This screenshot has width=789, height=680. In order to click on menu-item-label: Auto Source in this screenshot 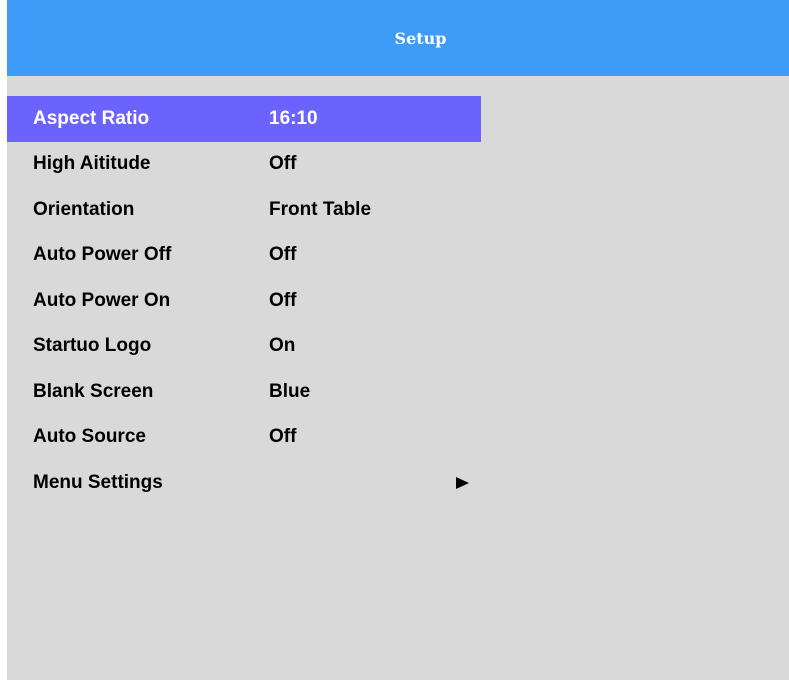, I will do `click(89, 437)`.